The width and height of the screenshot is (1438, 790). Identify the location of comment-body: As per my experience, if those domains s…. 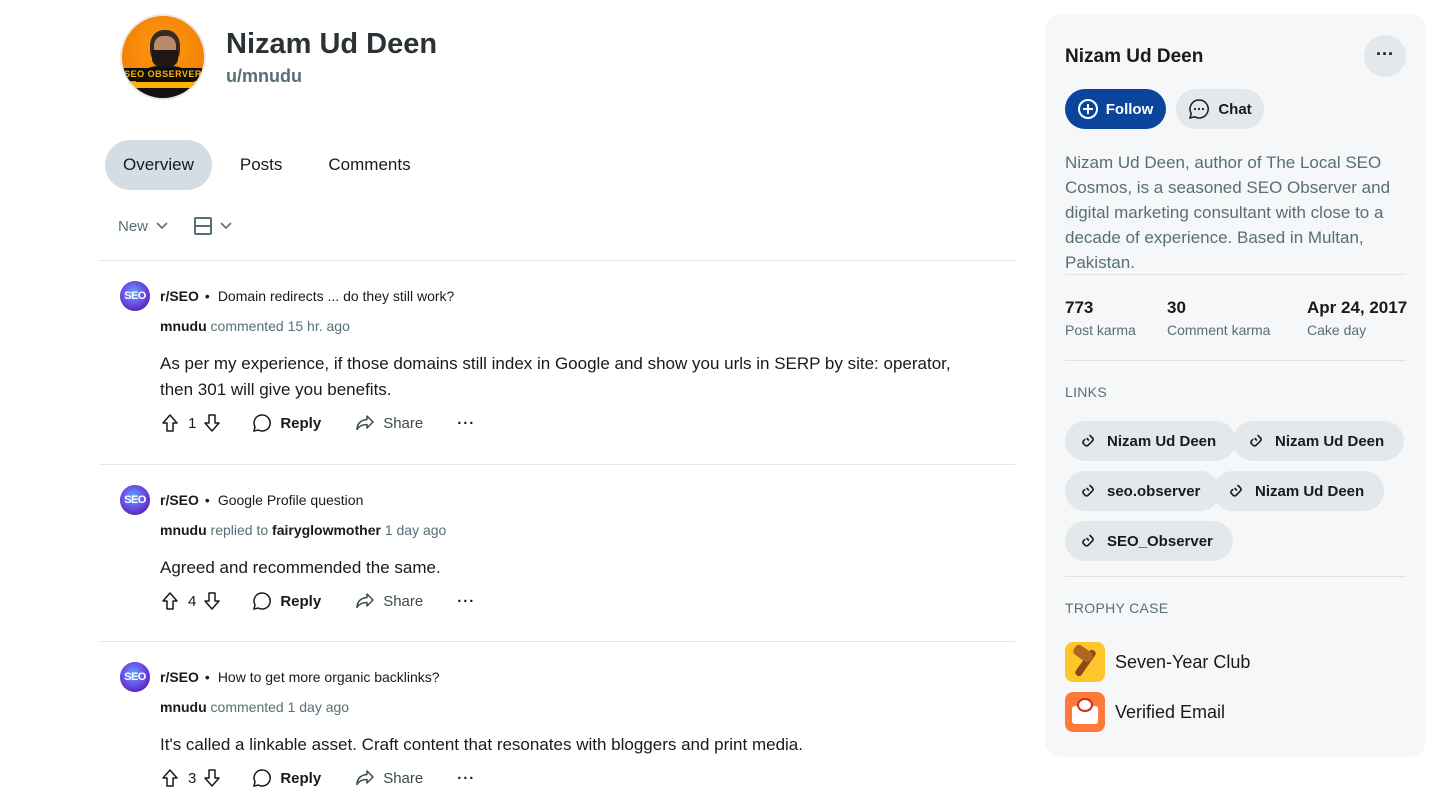
(555, 376).